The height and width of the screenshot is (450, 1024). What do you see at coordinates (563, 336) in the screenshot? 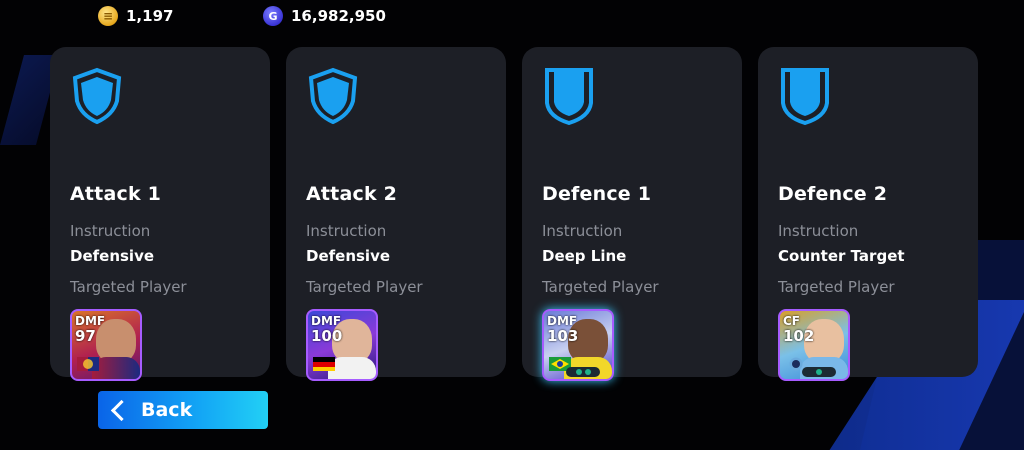
I see `player-rating: 103` at bounding box center [563, 336].